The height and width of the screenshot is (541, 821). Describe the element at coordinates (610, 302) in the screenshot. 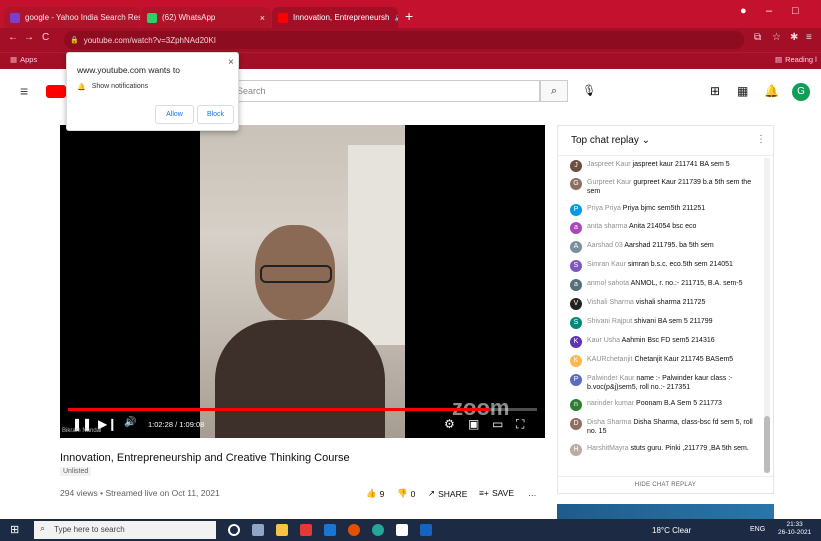

I see `chat-author: Vishali Sharma` at that location.